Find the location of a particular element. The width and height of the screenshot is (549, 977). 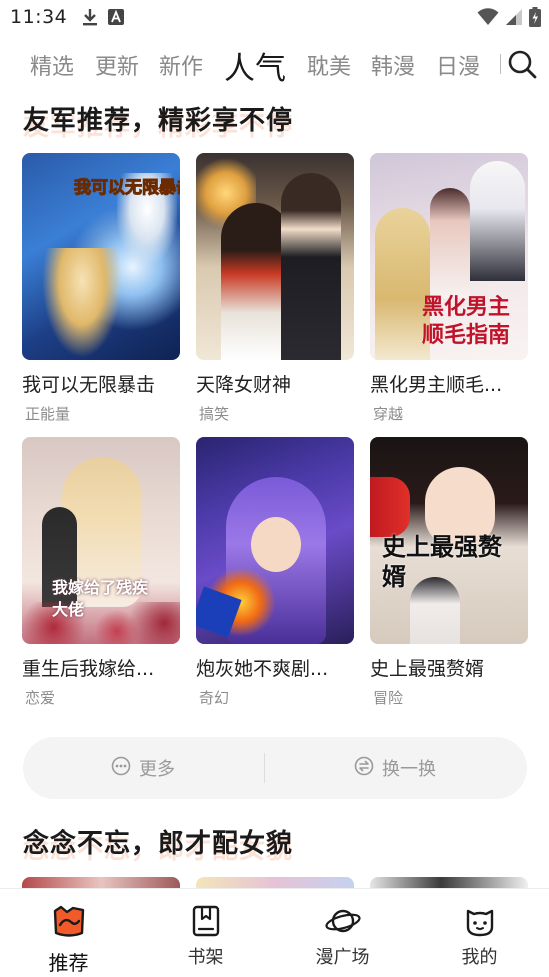

cat-face-icon is located at coordinates (480, 923).